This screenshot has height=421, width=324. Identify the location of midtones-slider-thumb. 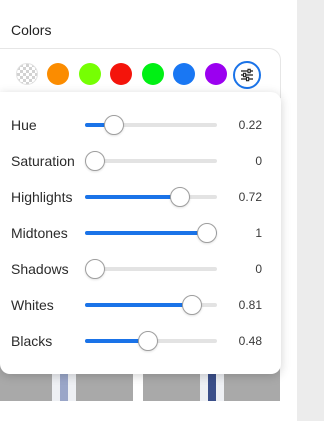
(207, 233).